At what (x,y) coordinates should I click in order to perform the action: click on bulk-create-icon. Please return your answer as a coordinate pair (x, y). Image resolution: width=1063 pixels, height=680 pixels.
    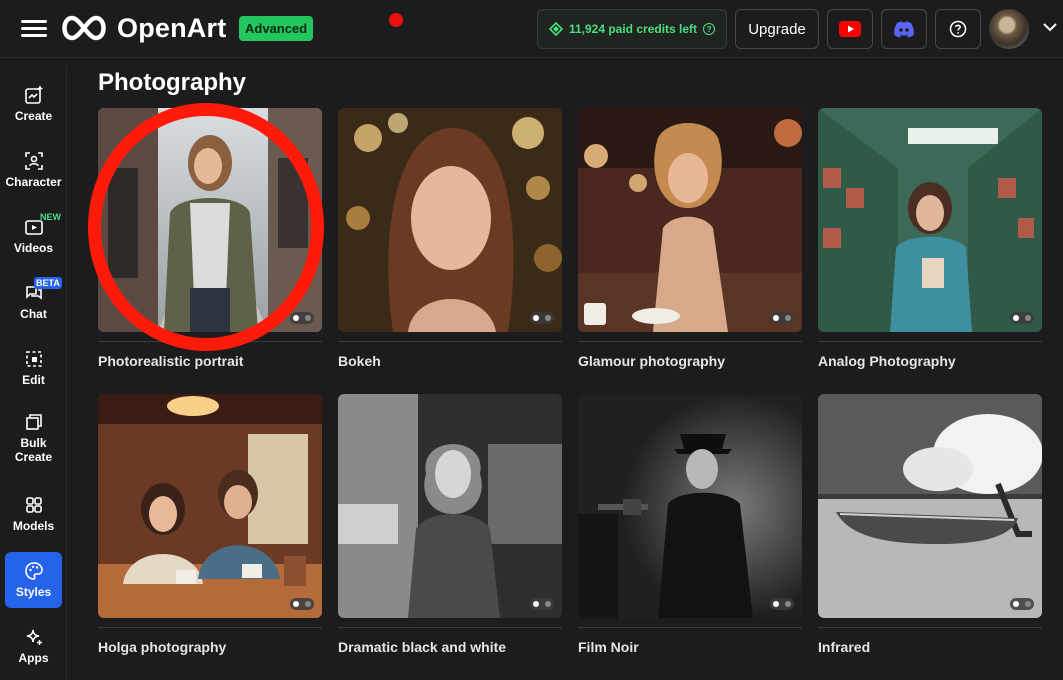
    Looking at the image, I should click on (33, 422).